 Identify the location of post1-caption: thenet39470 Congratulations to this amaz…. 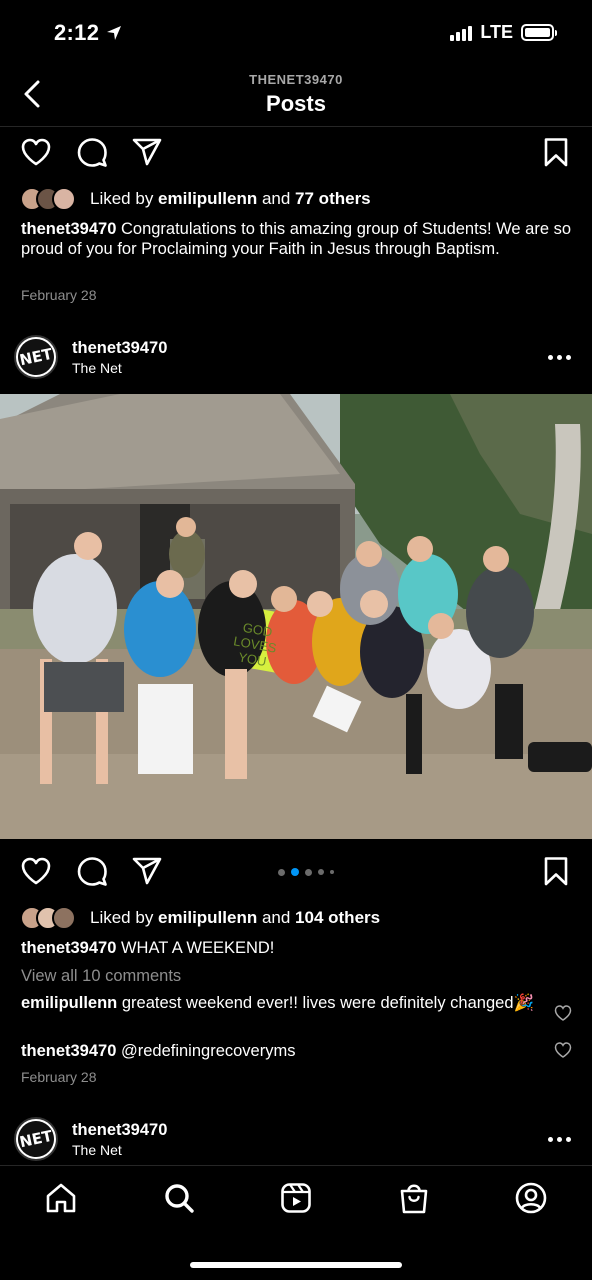
(296, 239).